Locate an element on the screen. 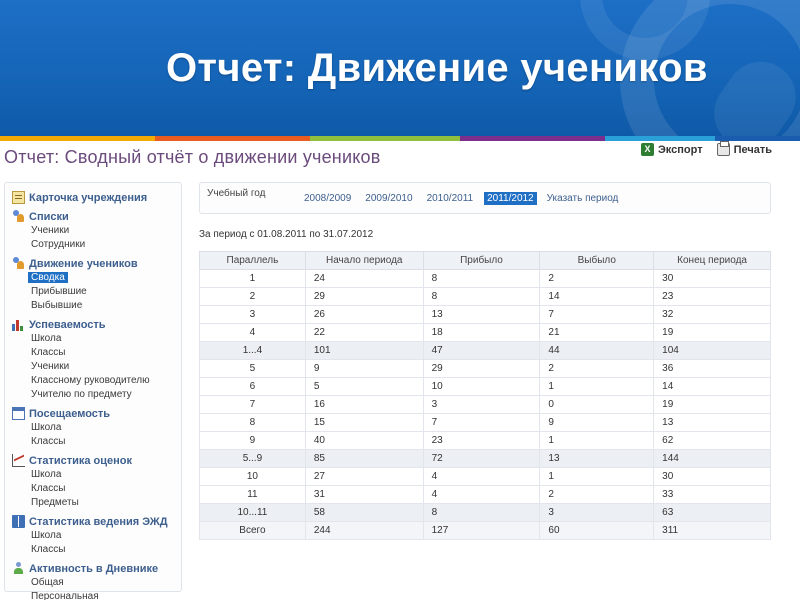 This screenshot has height=600, width=800. sidebar-item-label: Учителю по предмету is located at coordinates (81, 394).